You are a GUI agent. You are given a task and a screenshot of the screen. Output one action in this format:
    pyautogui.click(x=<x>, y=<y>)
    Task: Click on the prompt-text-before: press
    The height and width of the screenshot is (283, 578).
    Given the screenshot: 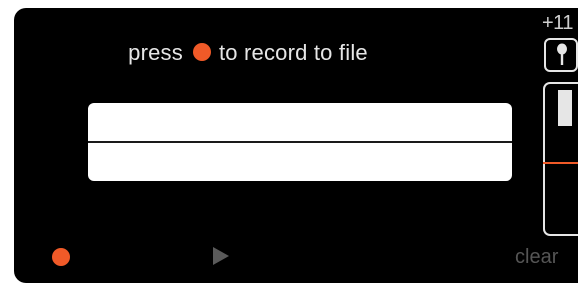 What is the action you would take?
    pyautogui.click(x=155, y=52)
    